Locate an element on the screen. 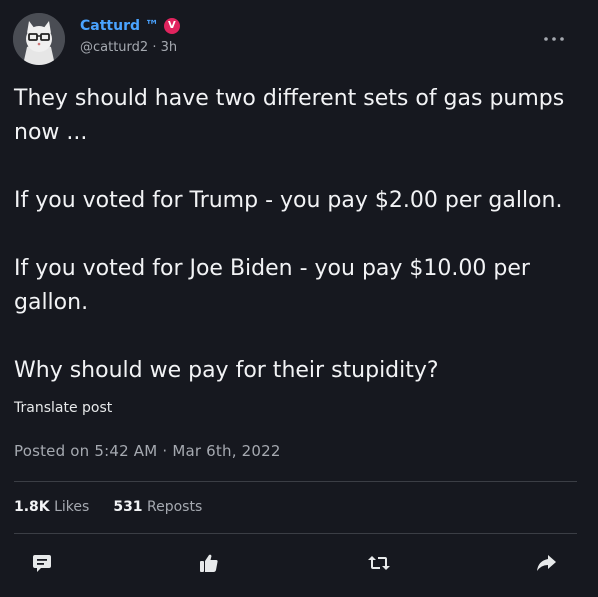 This screenshot has height=597, width=598. author-handle: @catturd2 is located at coordinates (114, 47).